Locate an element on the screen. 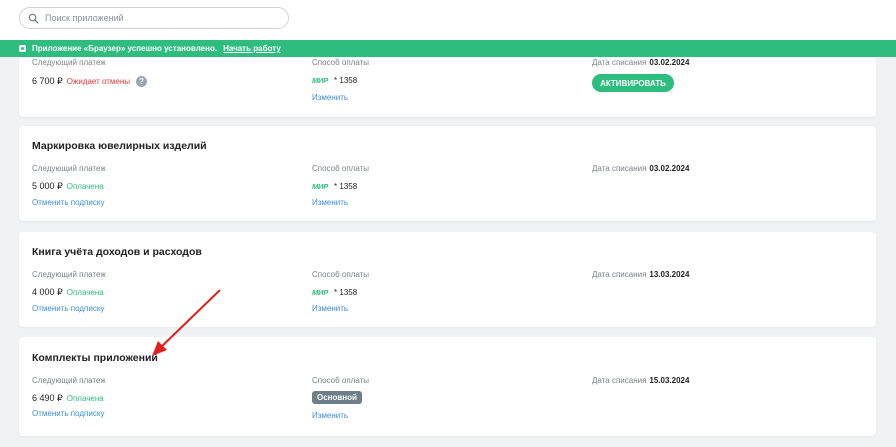  search-icon is located at coordinates (33, 18).